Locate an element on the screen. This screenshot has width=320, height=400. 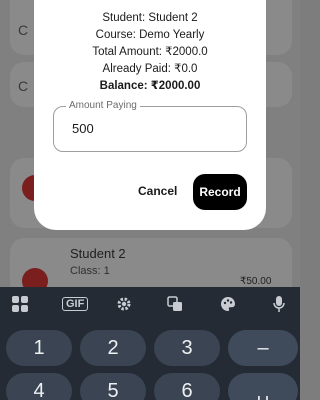
key-5: 5 is located at coordinates (113, 386).